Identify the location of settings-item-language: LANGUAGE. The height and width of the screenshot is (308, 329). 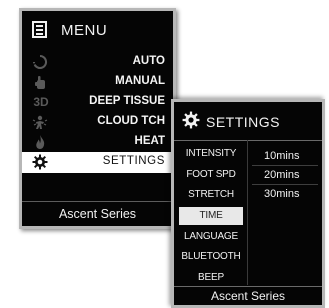
(211, 237).